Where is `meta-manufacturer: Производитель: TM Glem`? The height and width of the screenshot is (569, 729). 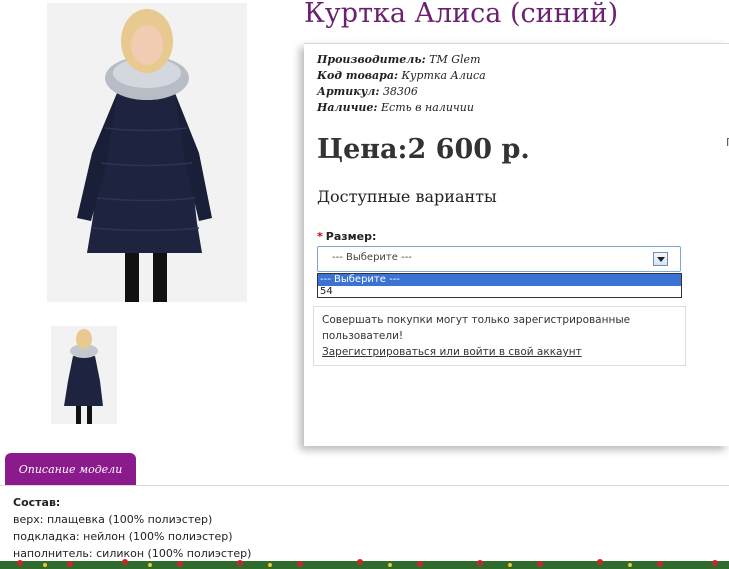
meta-manufacturer: Производитель: TM Glem is located at coordinates (401, 60).